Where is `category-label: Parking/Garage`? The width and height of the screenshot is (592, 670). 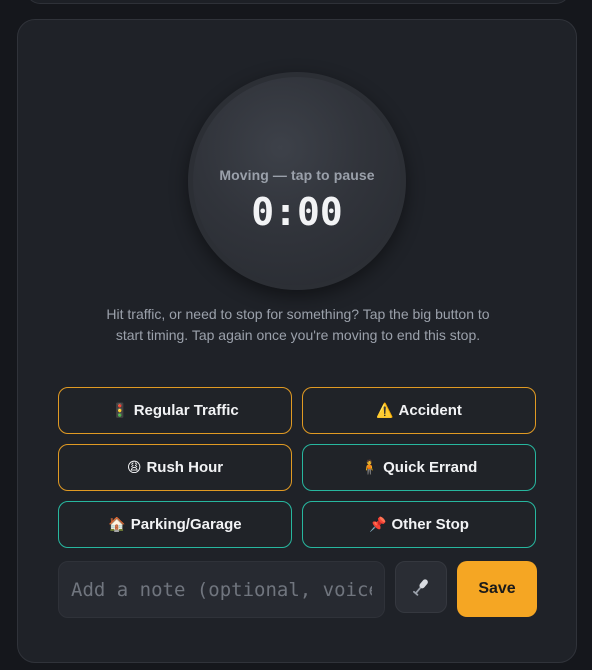
category-label: Parking/Garage is located at coordinates (186, 524).